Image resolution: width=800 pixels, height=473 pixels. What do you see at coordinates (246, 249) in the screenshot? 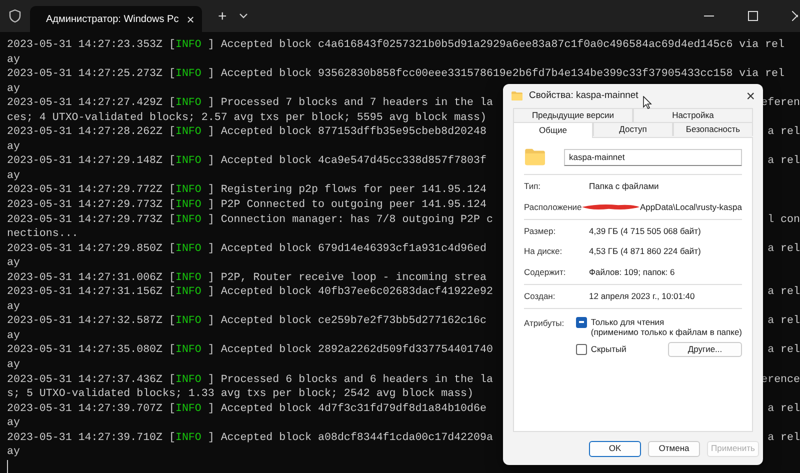
I see `log-line: 2023-05-31 14:27:29.850Z [INFO ] Accepted block 679d14e46393cf1a931c4d96ed` at bounding box center [246, 249].